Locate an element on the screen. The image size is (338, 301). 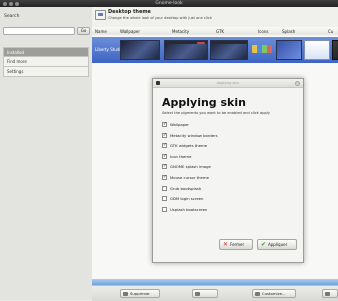
close-icon: ✕ is located at coordinates (226, 244).